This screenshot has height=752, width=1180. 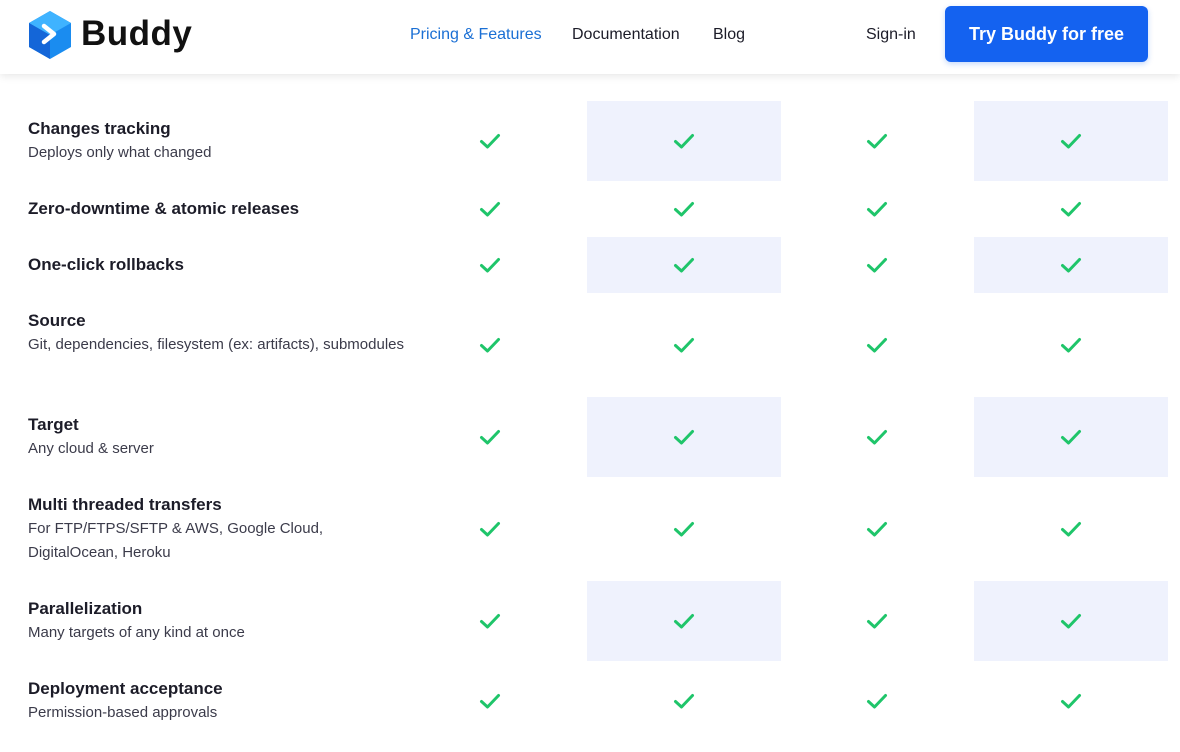 I want to click on feature-title: Zero-downtime & atomic releases, so click(x=164, y=208).